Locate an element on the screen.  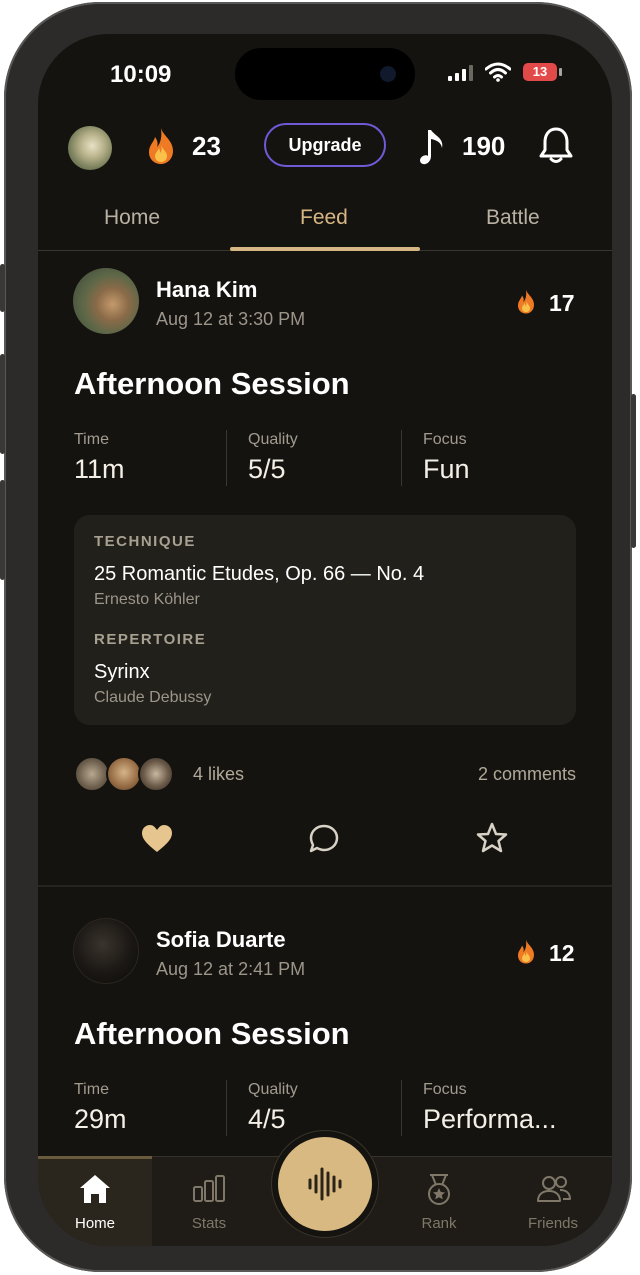
metric-value-time: 11m is located at coordinates (99, 469).